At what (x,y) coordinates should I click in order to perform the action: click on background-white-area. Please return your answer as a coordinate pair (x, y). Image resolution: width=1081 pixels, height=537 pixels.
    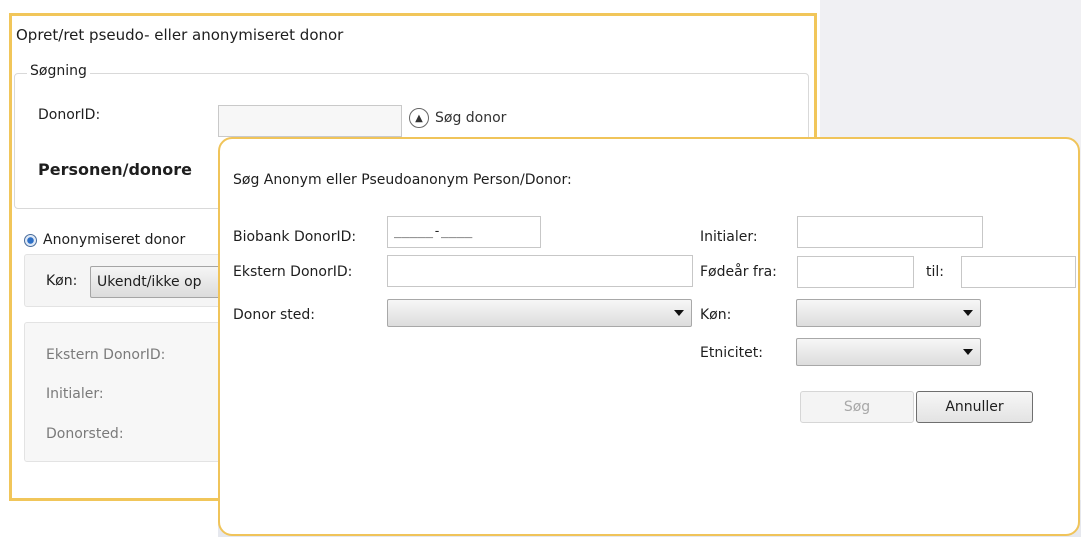
    Looking at the image, I should click on (109, 518).